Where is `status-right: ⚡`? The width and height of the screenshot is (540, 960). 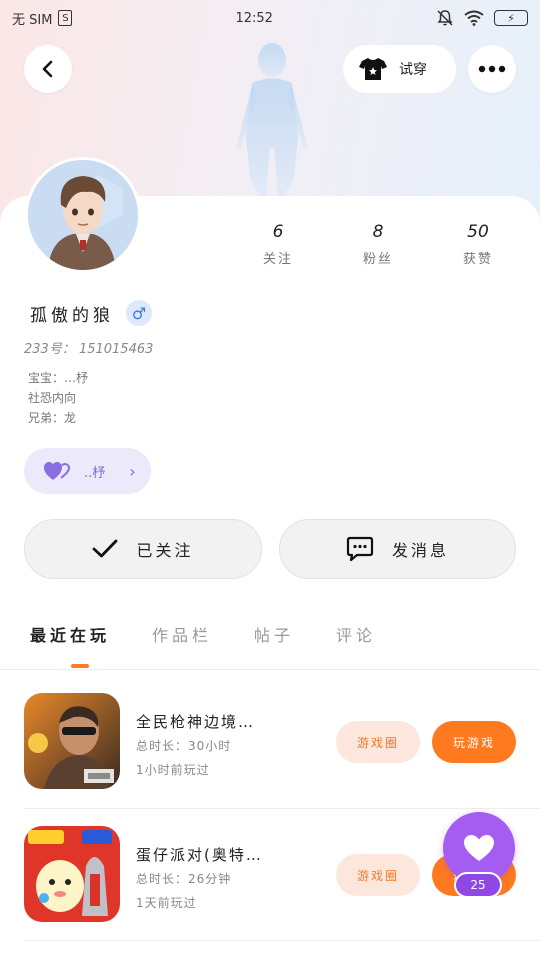 status-right: ⚡ is located at coordinates (482, 18).